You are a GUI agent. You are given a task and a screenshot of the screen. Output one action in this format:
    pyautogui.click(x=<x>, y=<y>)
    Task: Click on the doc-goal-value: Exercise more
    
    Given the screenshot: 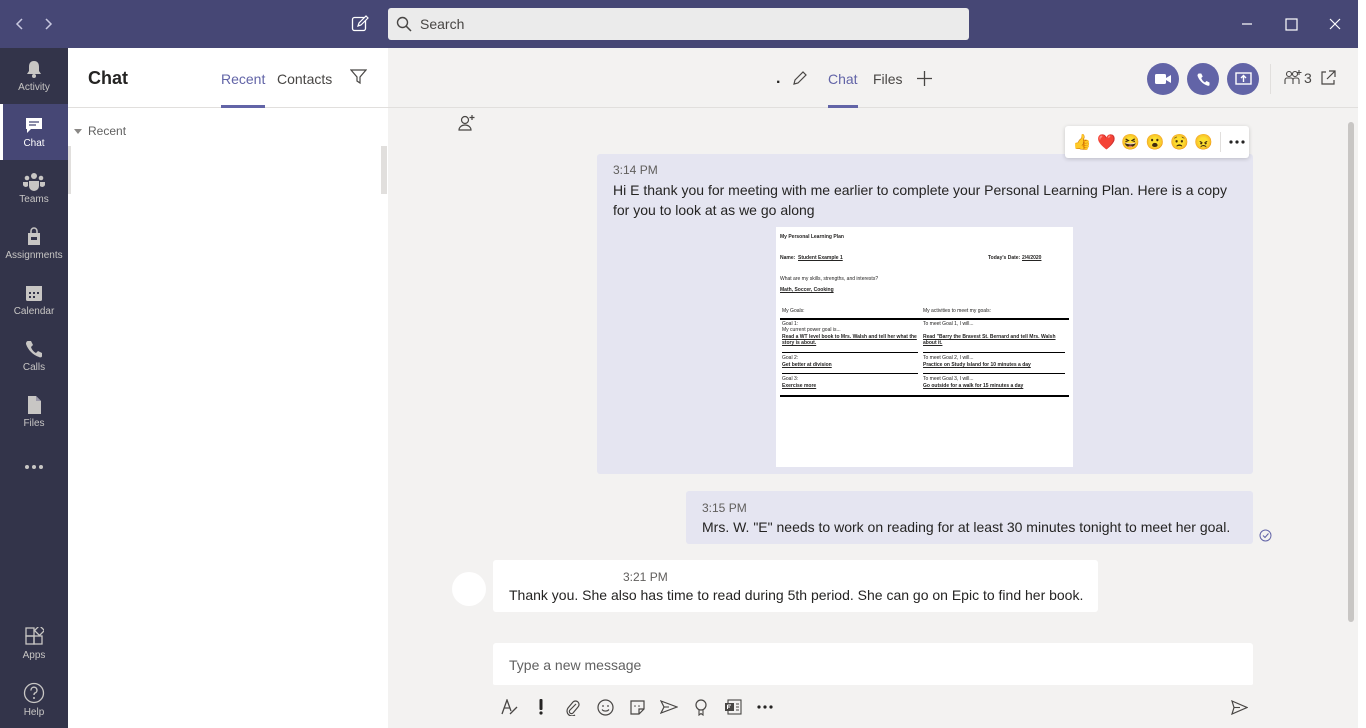 What is the action you would take?
    pyautogui.click(x=799, y=386)
    